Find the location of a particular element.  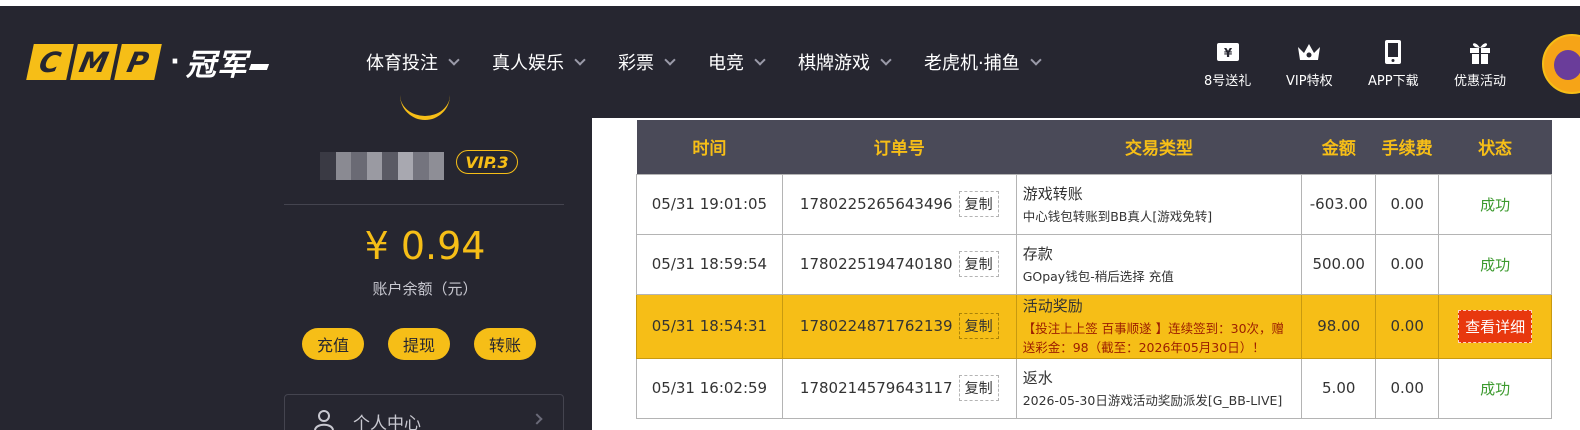

column-header-status: 状态 is located at coordinates (1495, 149).